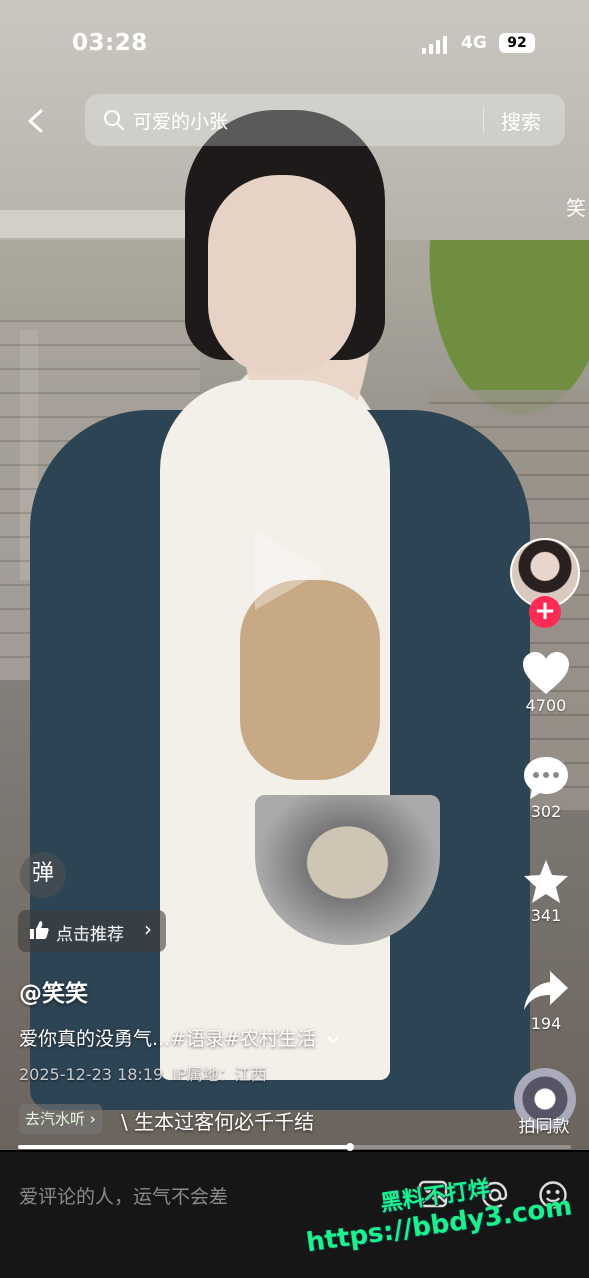  Describe the element at coordinates (546, 778) in the screenshot. I see `comment-icon` at that location.